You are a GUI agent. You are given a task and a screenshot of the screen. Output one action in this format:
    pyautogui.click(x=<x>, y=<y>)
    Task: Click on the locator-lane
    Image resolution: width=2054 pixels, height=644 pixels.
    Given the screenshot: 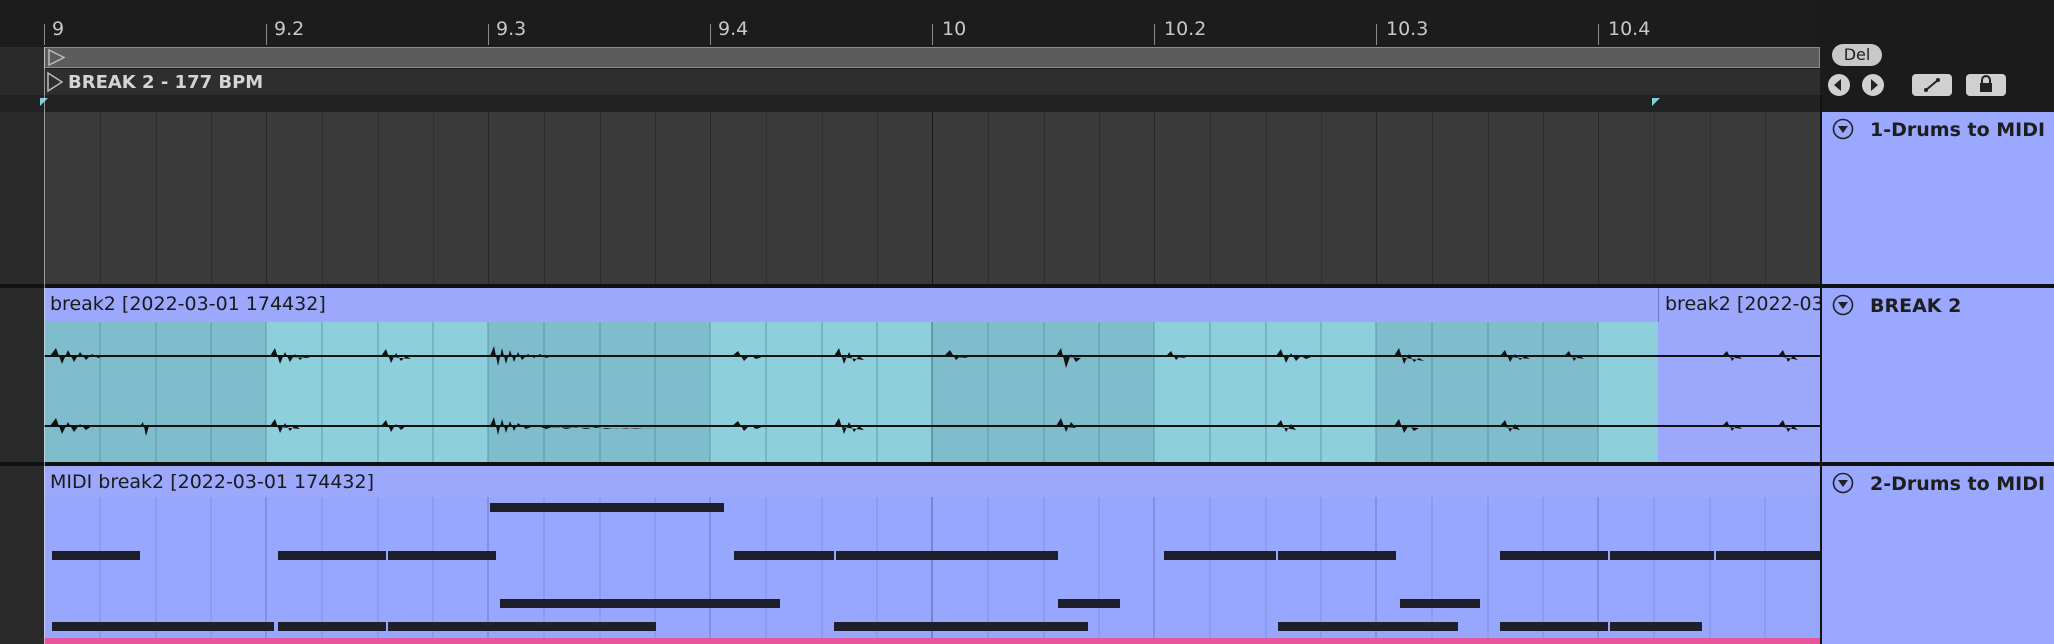 What is the action you would take?
    pyautogui.click(x=932, y=82)
    